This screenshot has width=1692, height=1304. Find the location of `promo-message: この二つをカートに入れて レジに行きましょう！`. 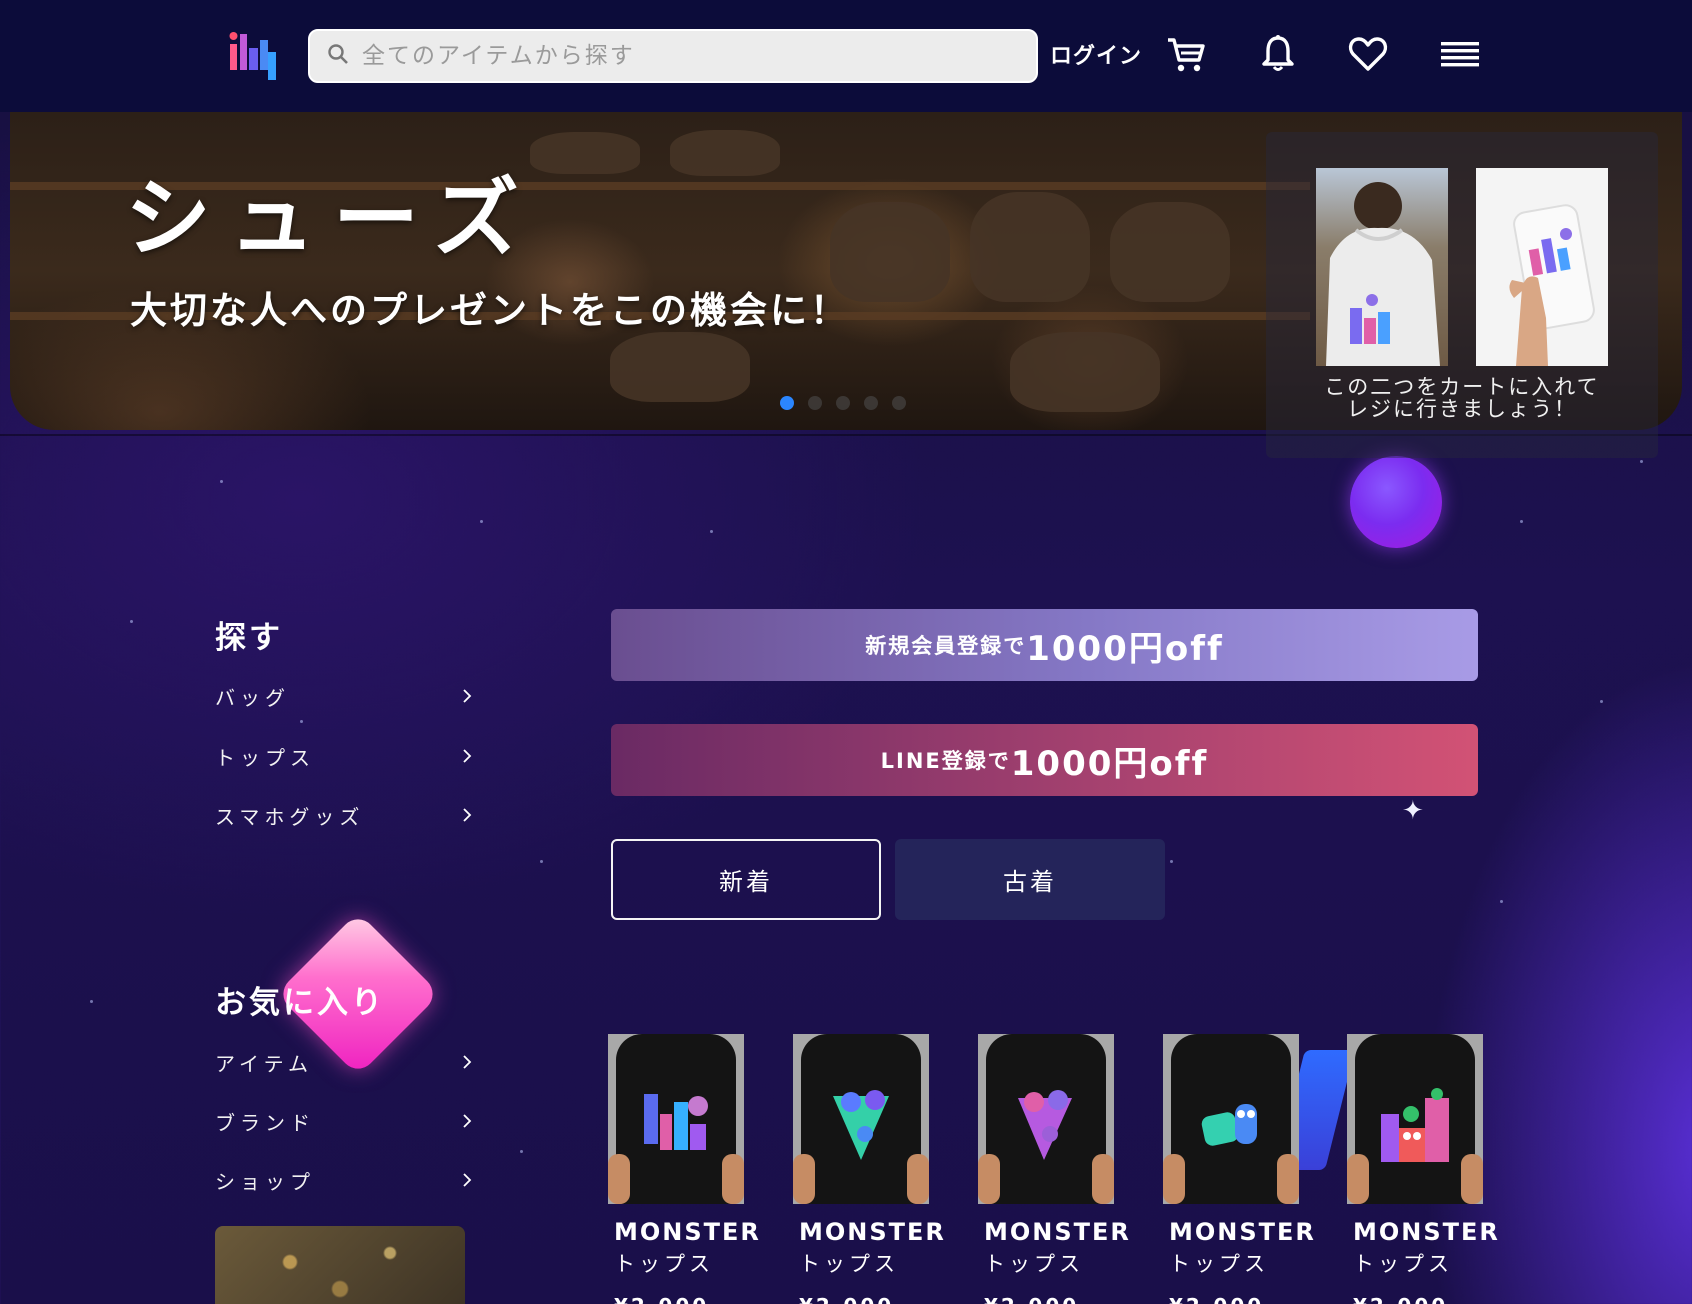

promo-message: この二つをカートに入れて レジに行きましょう！ is located at coordinates (1462, 398).